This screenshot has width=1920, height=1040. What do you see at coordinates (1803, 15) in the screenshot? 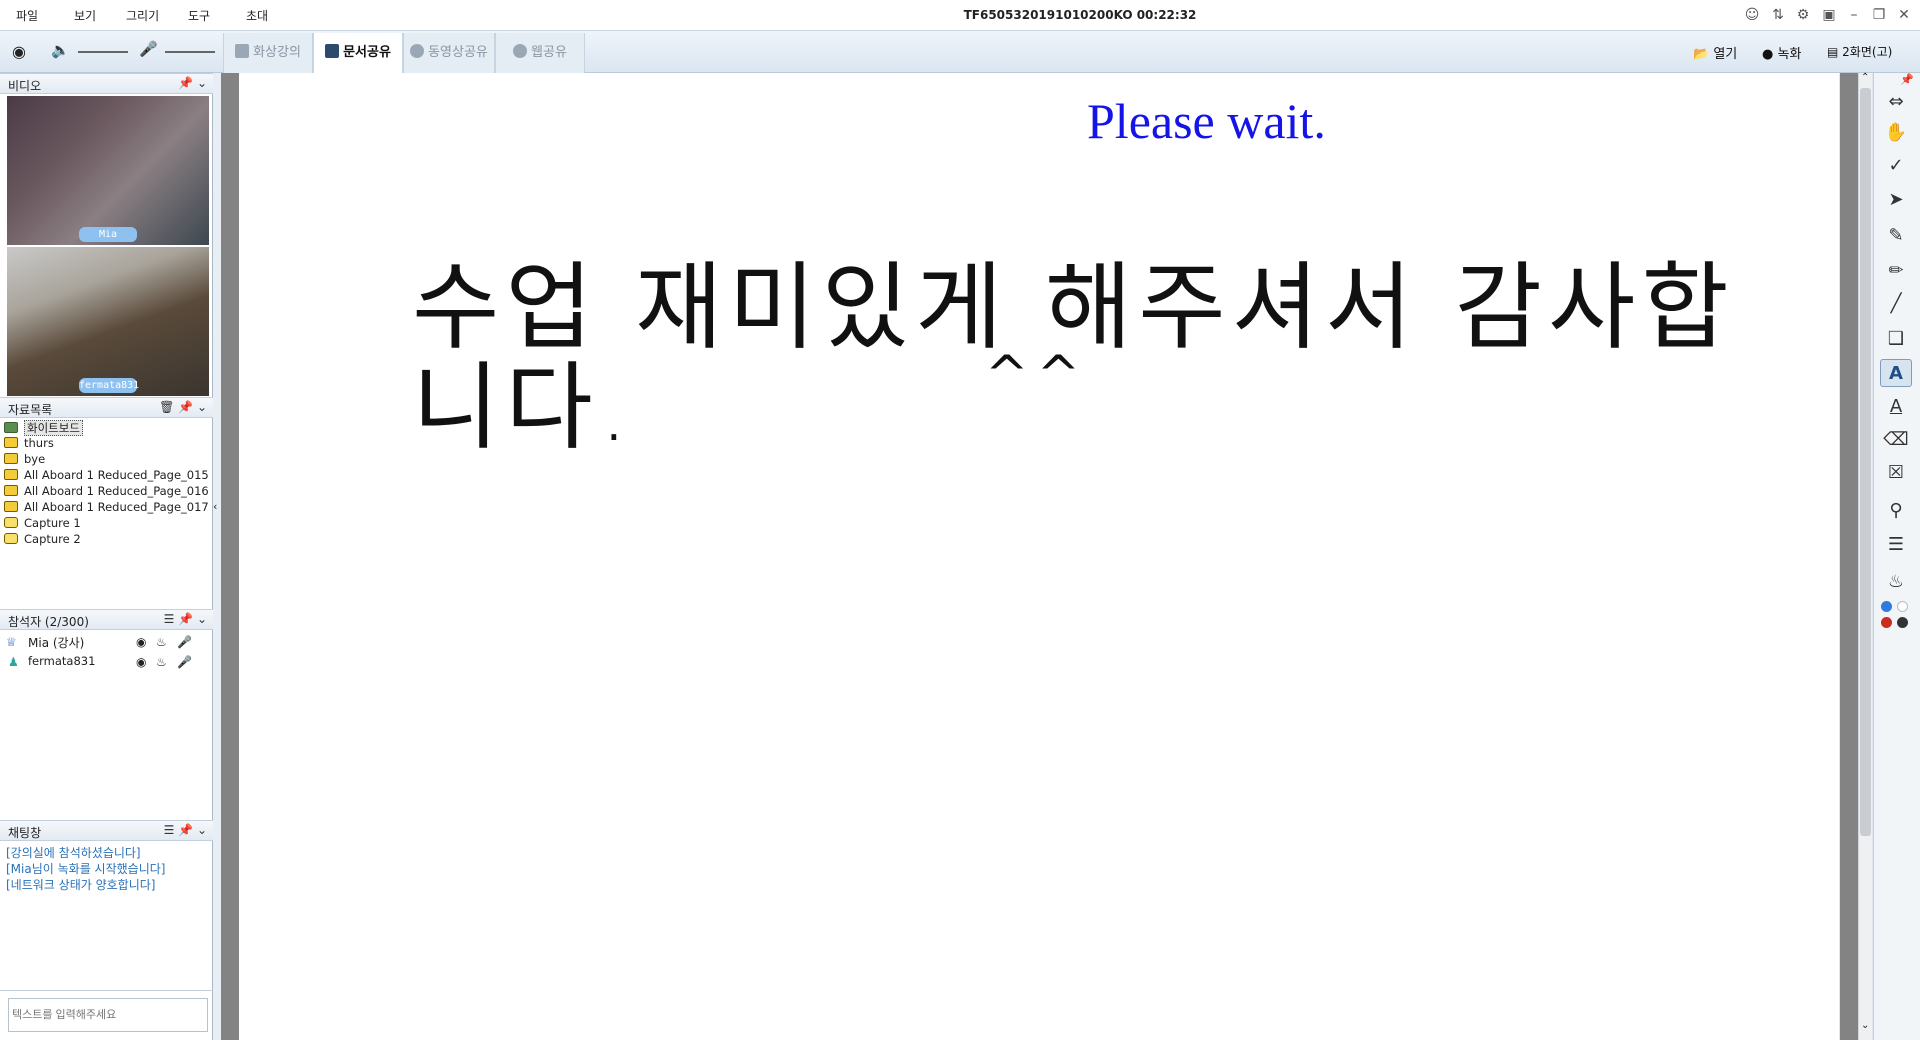
I see `gear-icon: ⚙` at bounding box center [1803, 15].